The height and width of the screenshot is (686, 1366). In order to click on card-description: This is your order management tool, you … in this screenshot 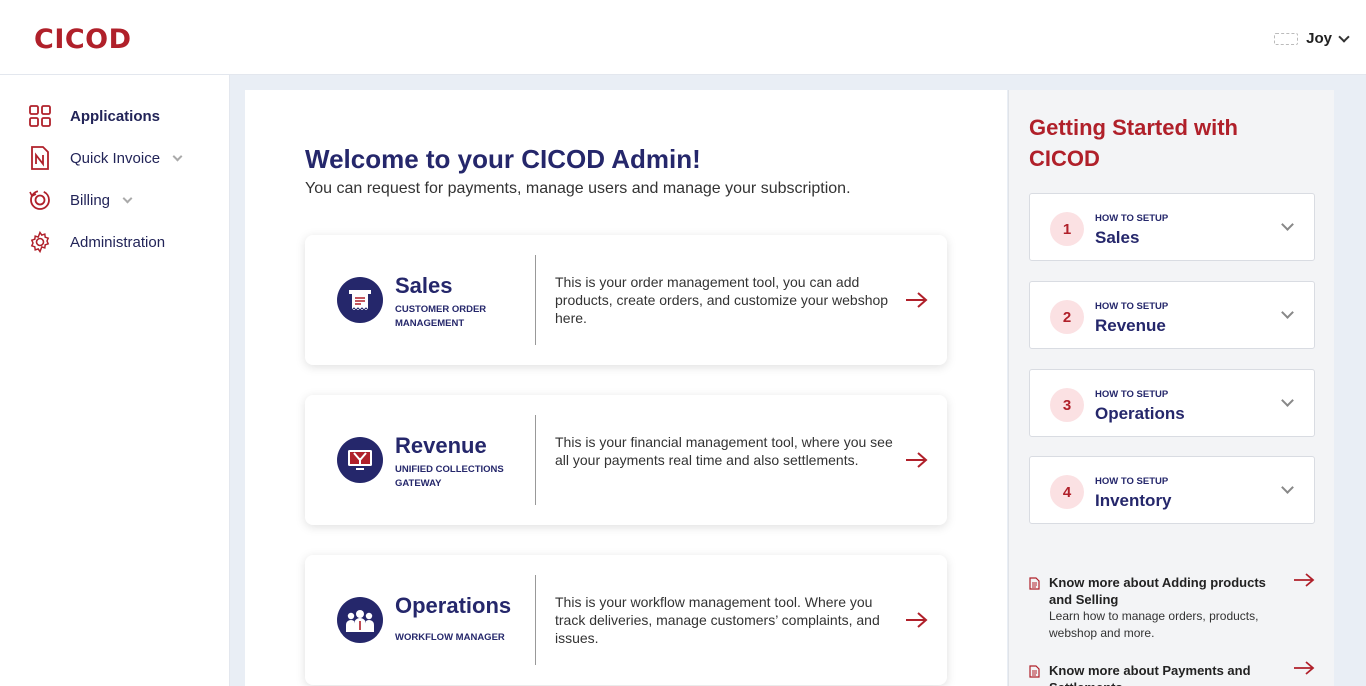, I will do `click(722, 300)`.